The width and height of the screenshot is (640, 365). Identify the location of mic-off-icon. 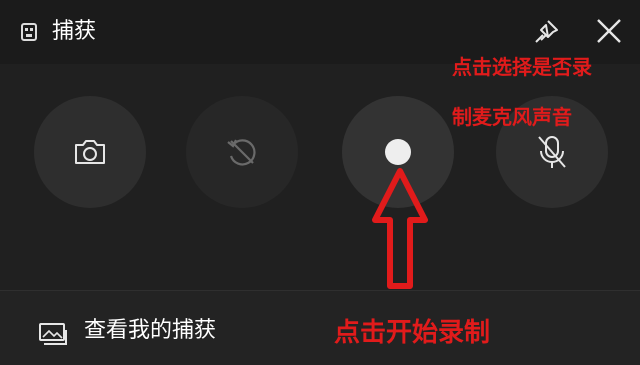
(552, 152).